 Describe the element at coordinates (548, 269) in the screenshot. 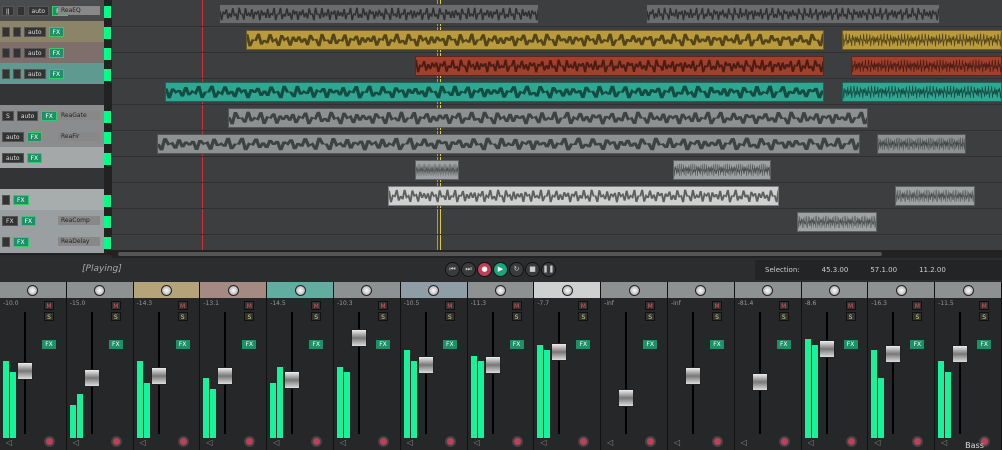

I see `pause-button: ❚❚` at that location.